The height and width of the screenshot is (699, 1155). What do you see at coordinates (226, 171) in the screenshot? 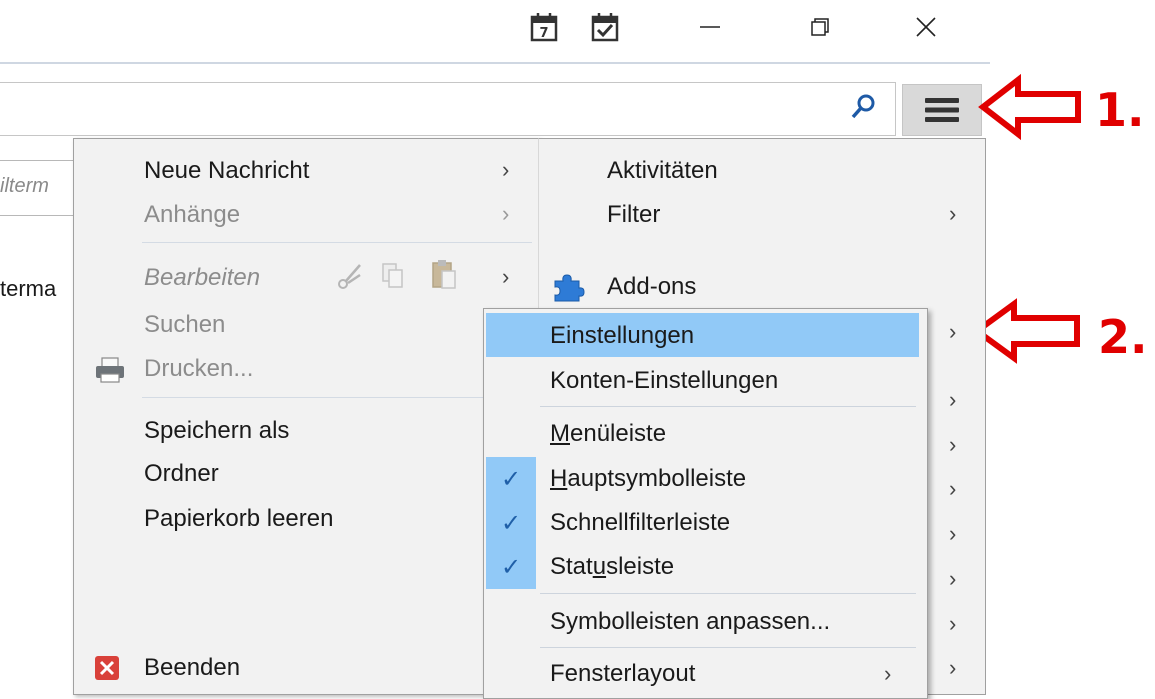
I see `menu-item-new-message: Neue Nachricht` at bounding box center [226, 171].